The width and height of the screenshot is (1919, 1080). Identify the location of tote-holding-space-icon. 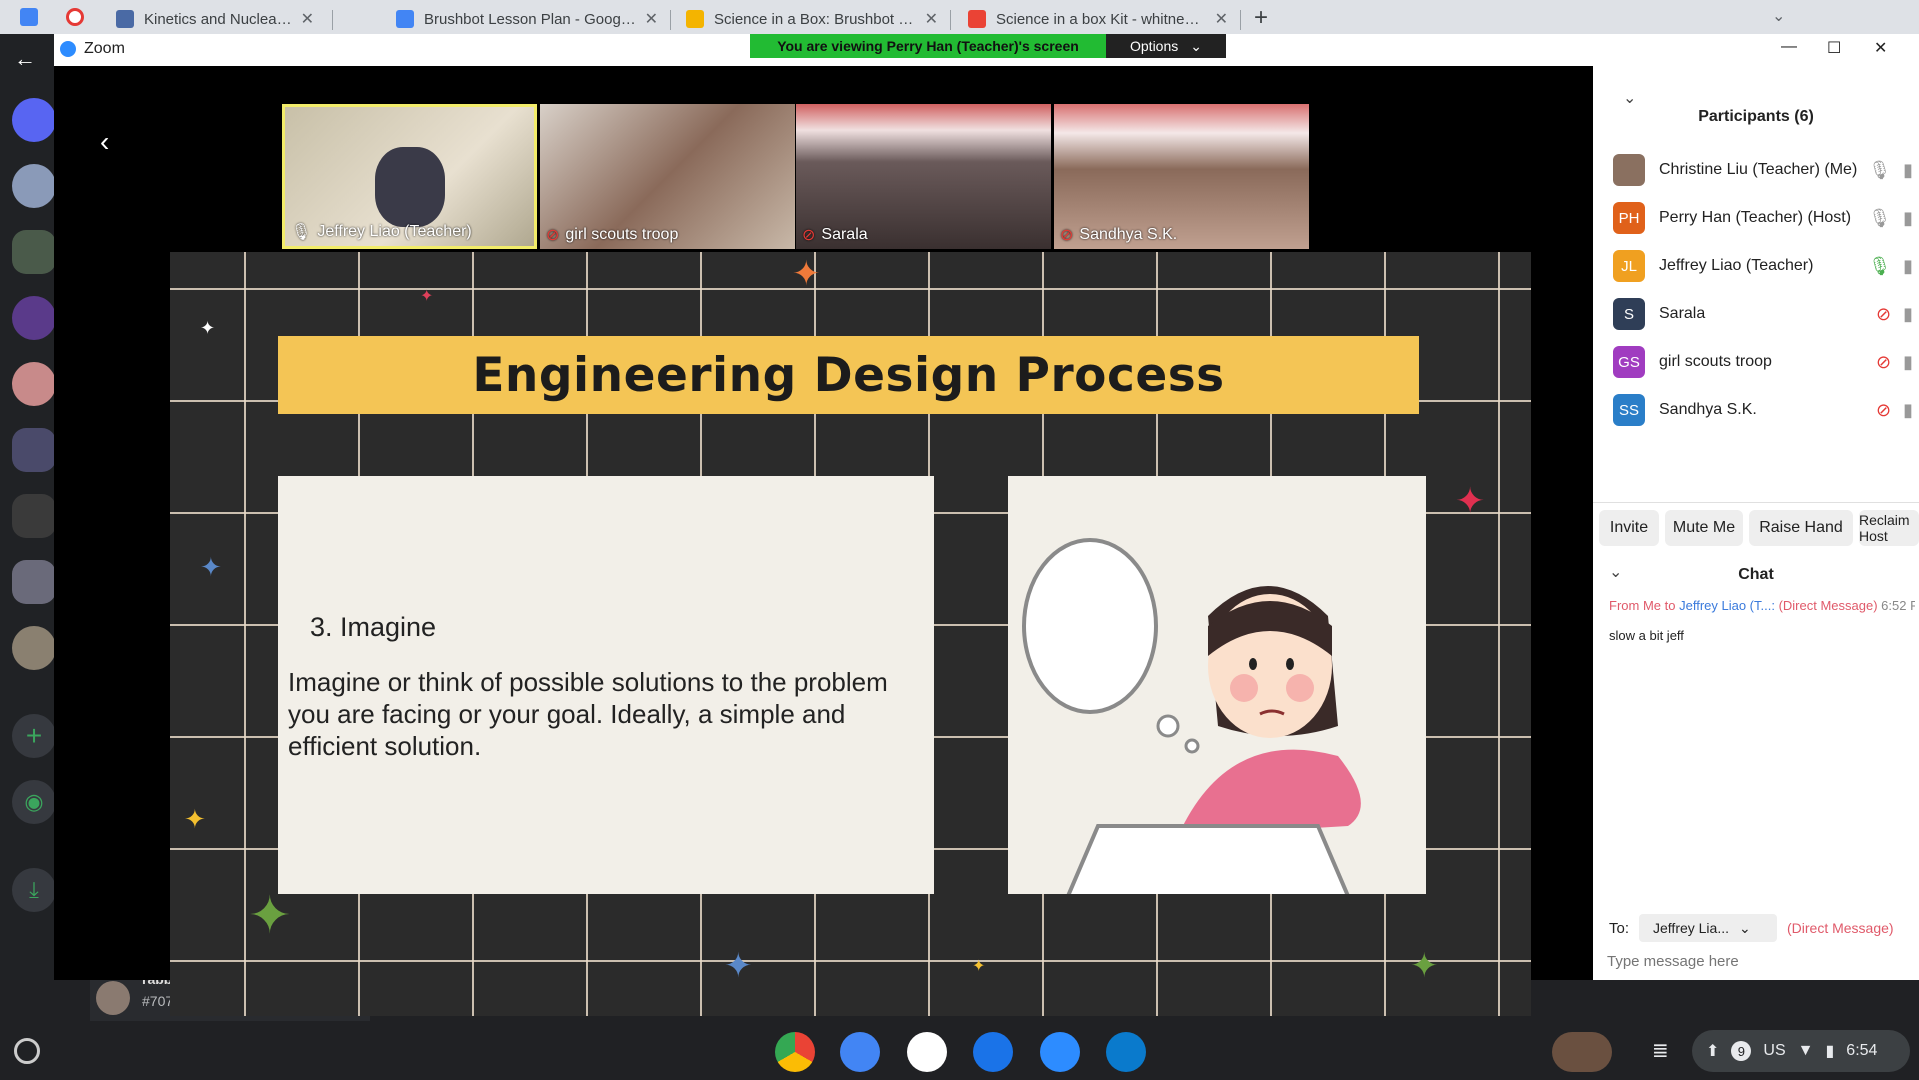
(1582, 1052).